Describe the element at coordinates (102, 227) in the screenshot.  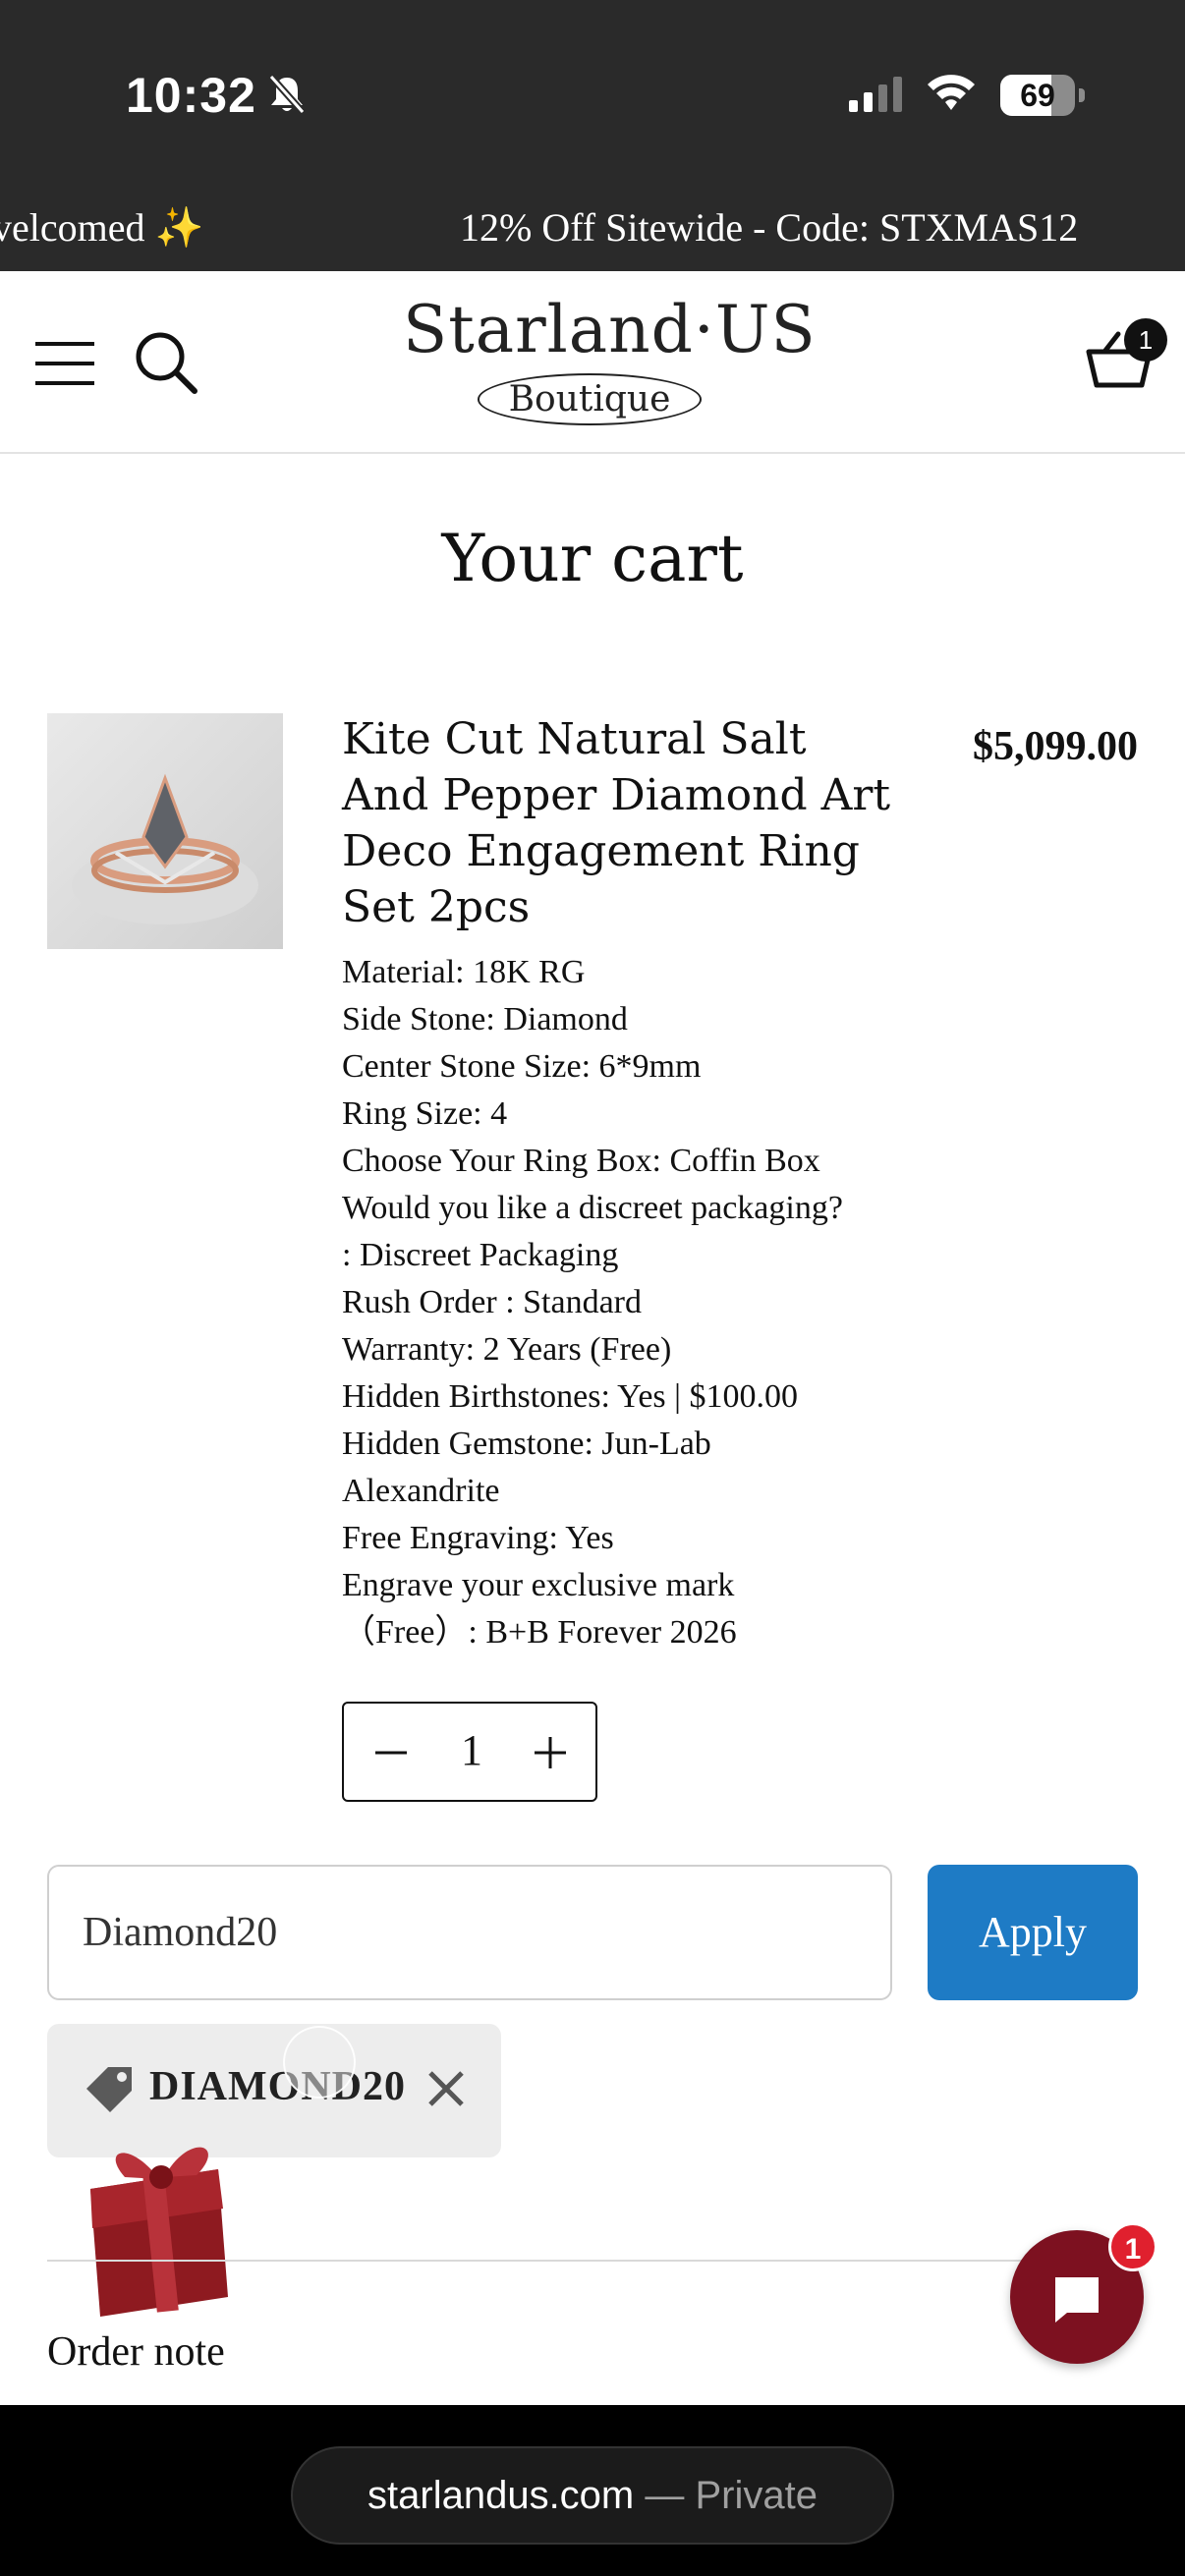
I see `promo-text-left: velcomed ✨` at that location.